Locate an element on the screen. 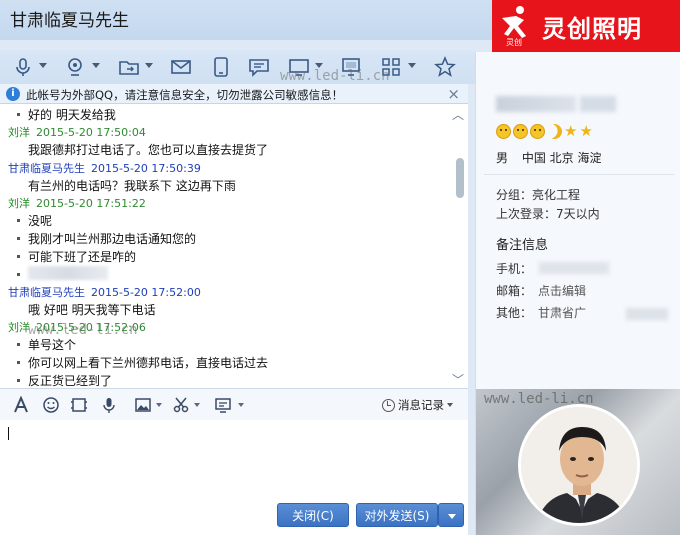 This screenshot has height=535, width=680. redacted-phone is located at coordinates (574, 268).